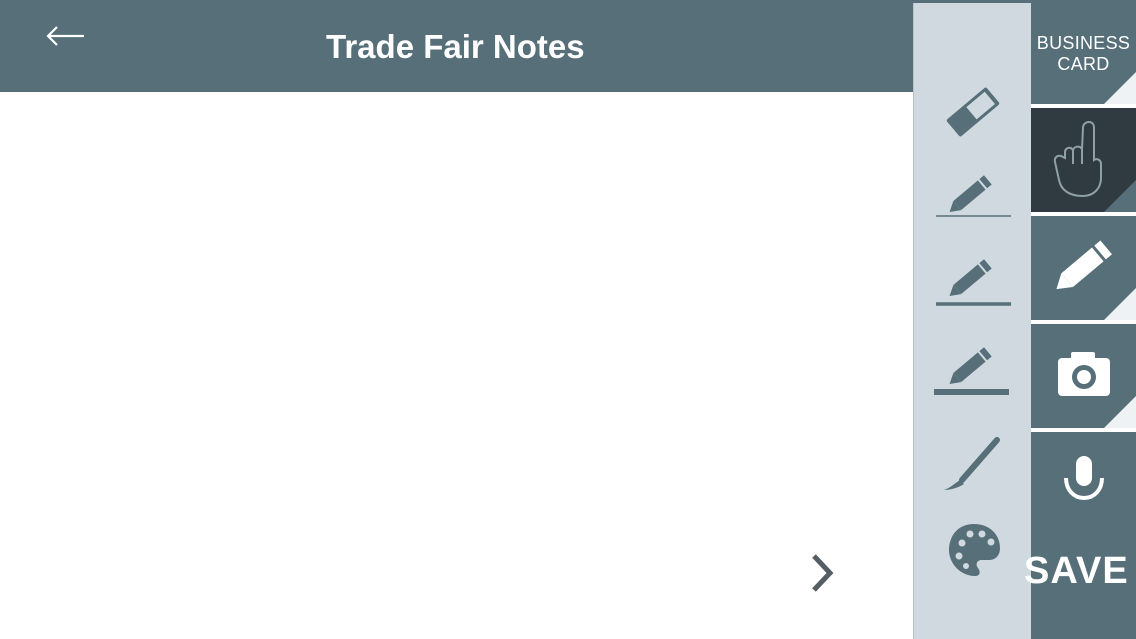  Describe the element at coordinates (1083, 376) in the screenshot. I see `camera-tab` at that location.